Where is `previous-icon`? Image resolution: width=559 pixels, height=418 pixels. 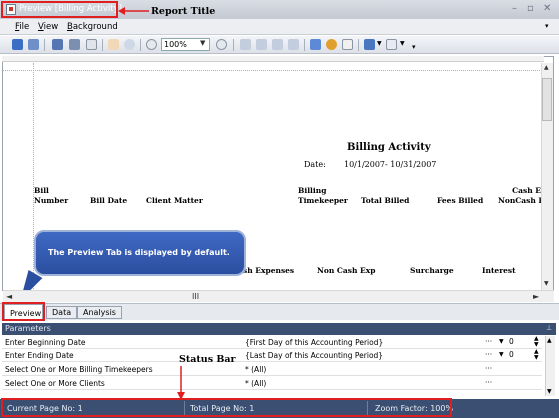 previous-icon is located at coordinates (74, 44).